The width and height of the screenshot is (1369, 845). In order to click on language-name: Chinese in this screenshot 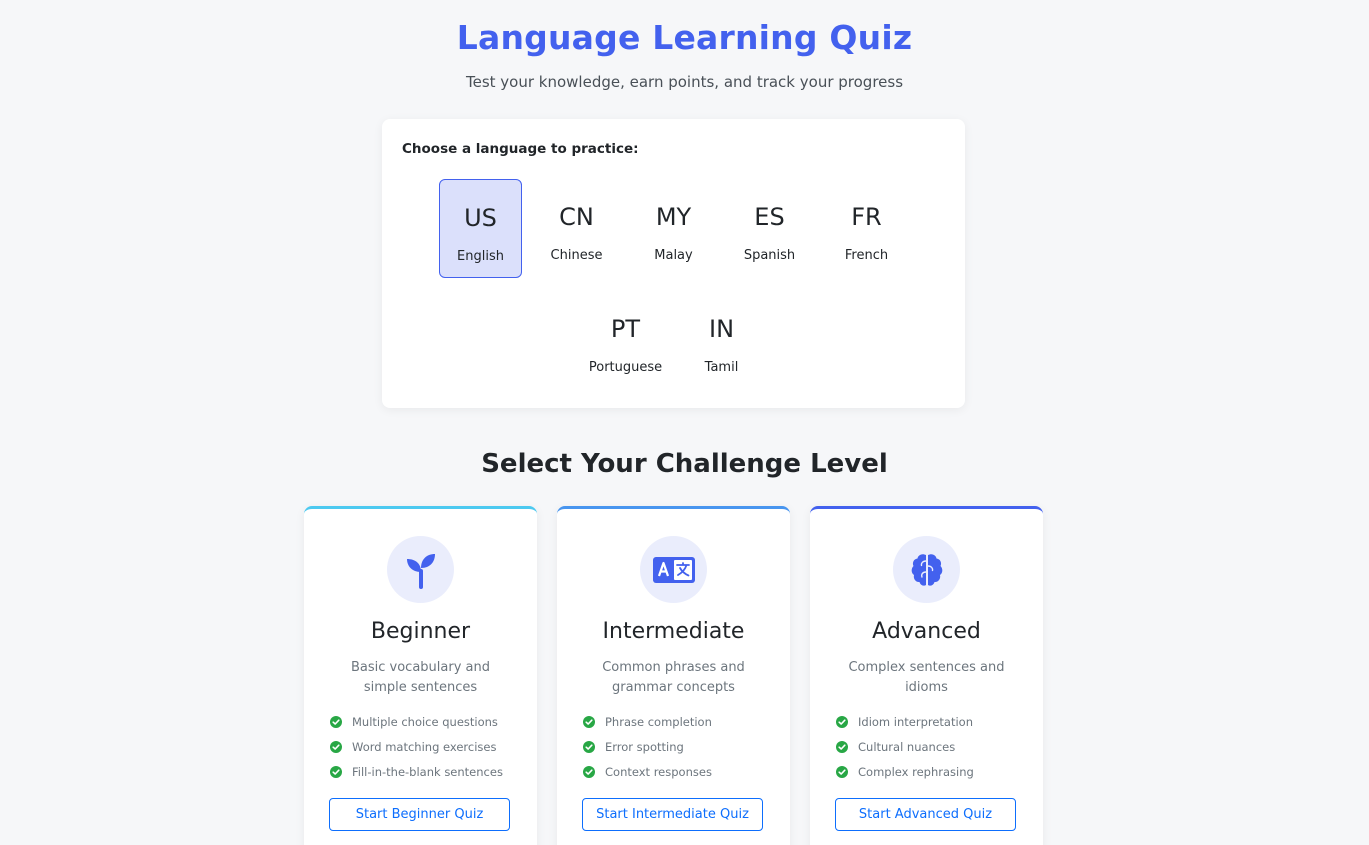, I will do `click(576, 255)`.